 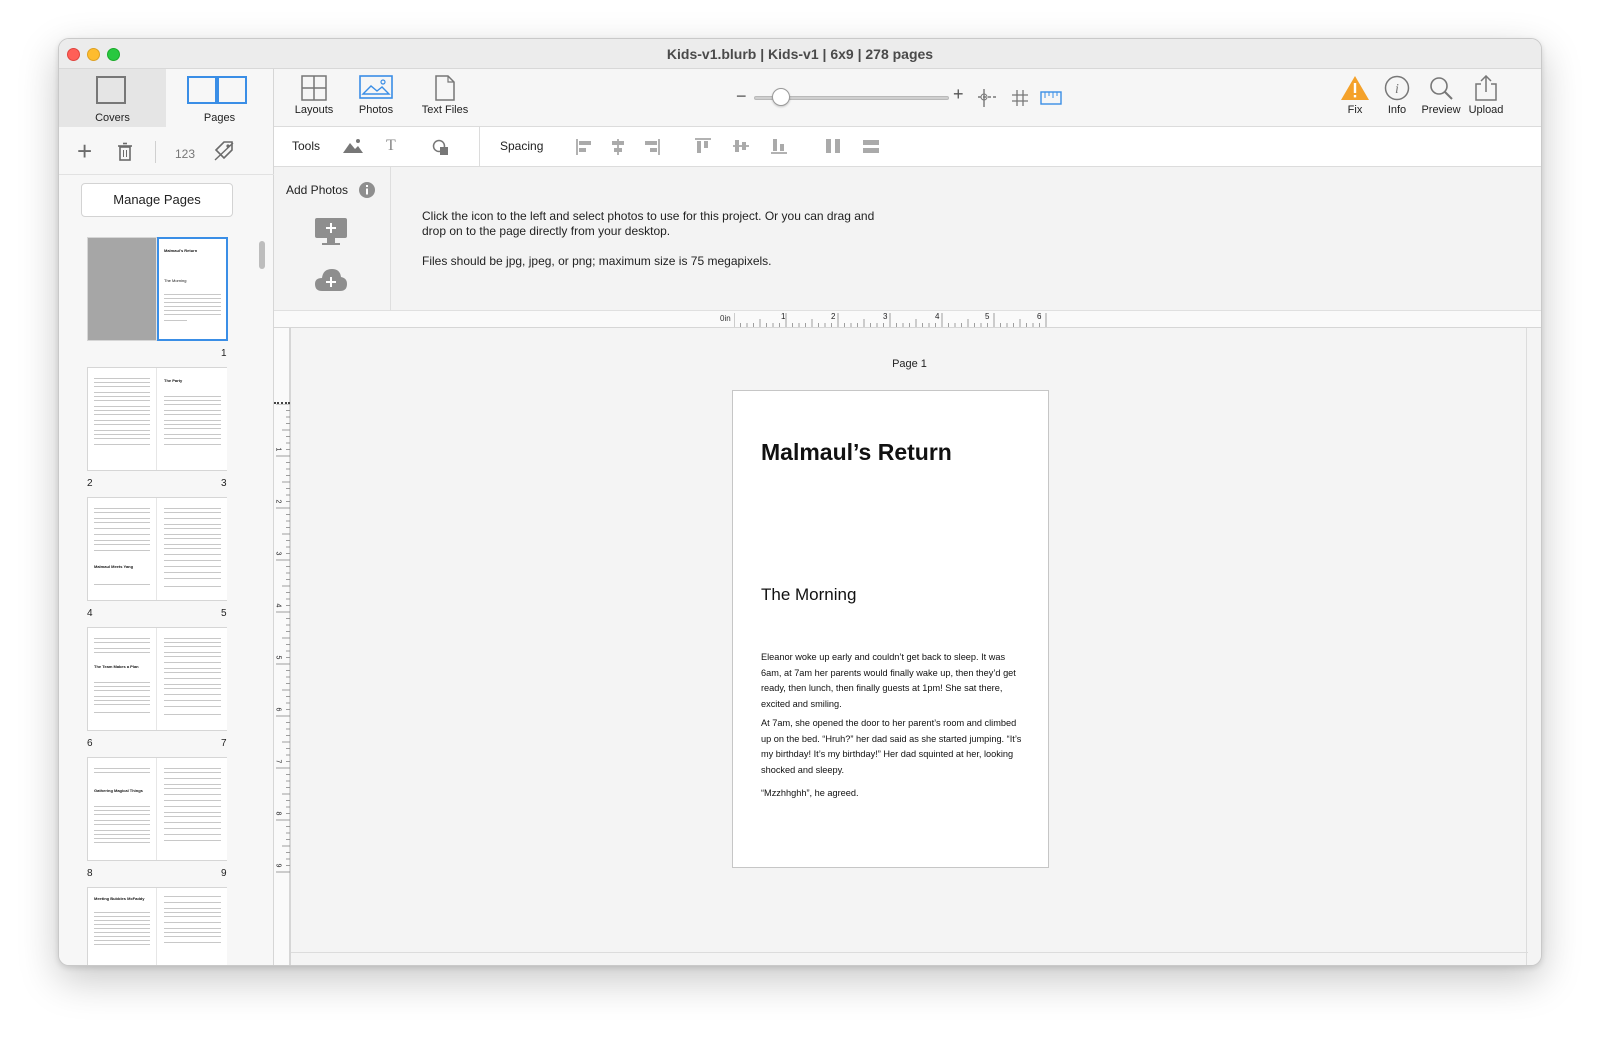 I want to click on pages-label: Pages, so click(x=219, y=118).